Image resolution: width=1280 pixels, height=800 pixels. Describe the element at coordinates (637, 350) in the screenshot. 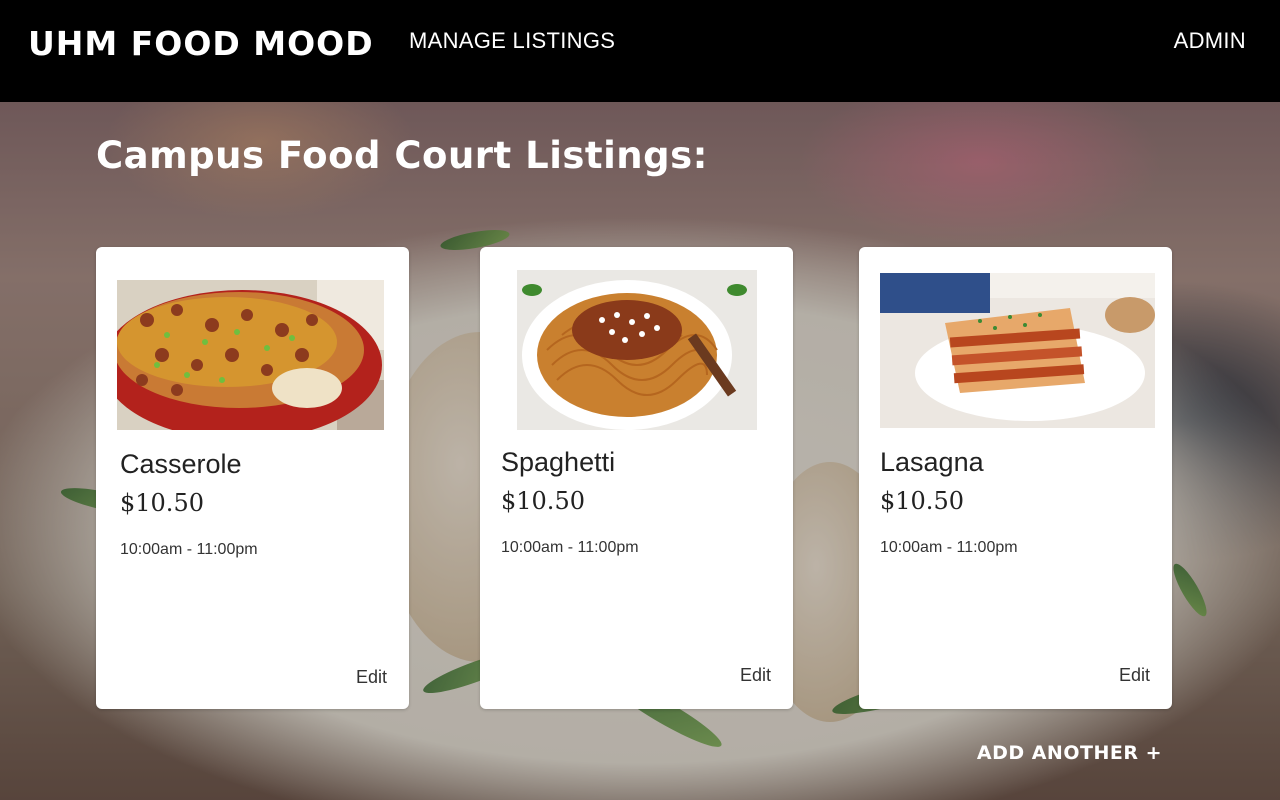

I see `spaghetti-photo` at that location.